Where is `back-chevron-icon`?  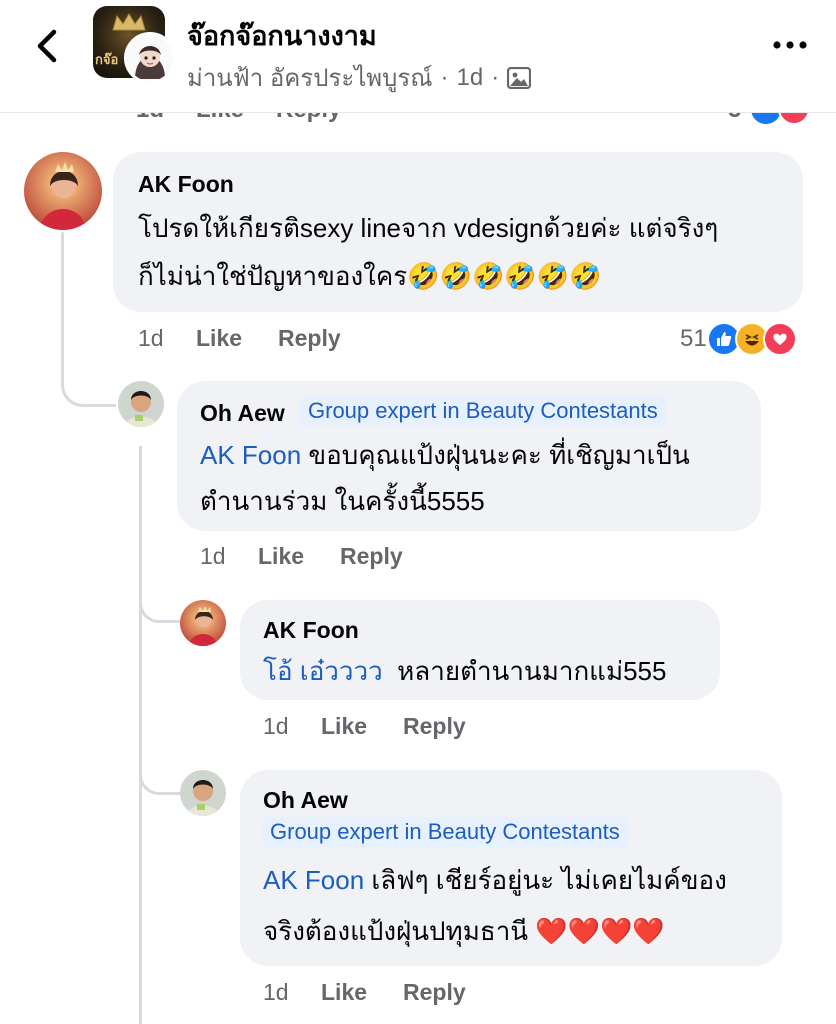
back-chevron-icon is located at coordinates (47, 46).